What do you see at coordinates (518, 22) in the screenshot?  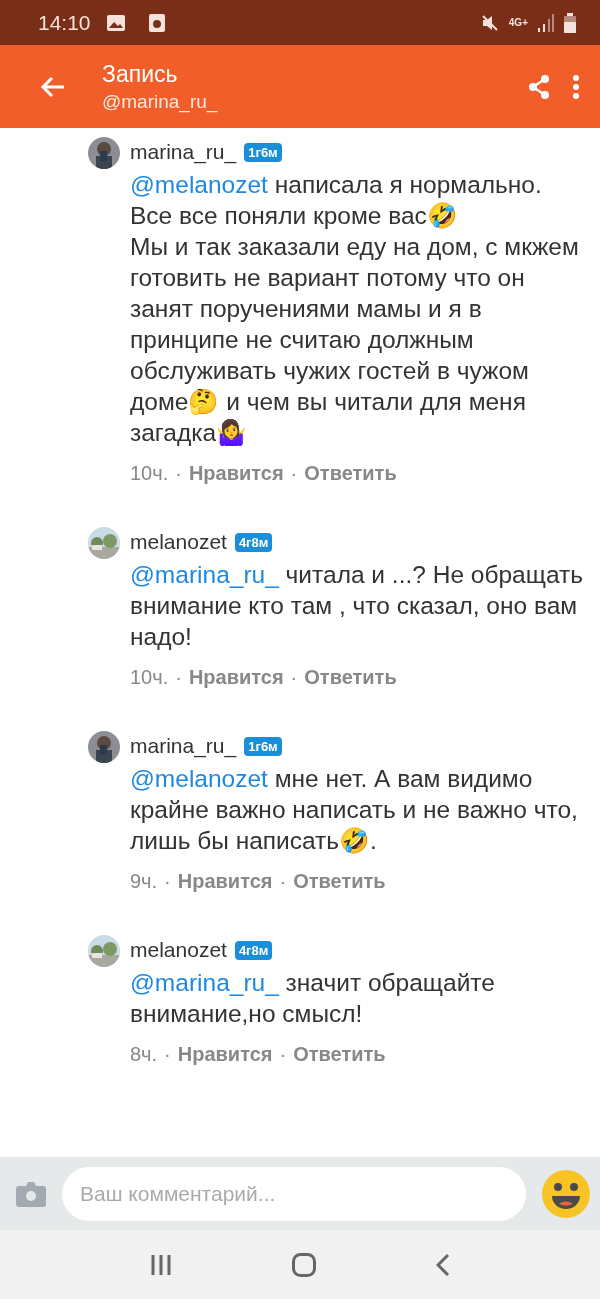 I see `network-label: 4G+` at bounding box center [518, 22].